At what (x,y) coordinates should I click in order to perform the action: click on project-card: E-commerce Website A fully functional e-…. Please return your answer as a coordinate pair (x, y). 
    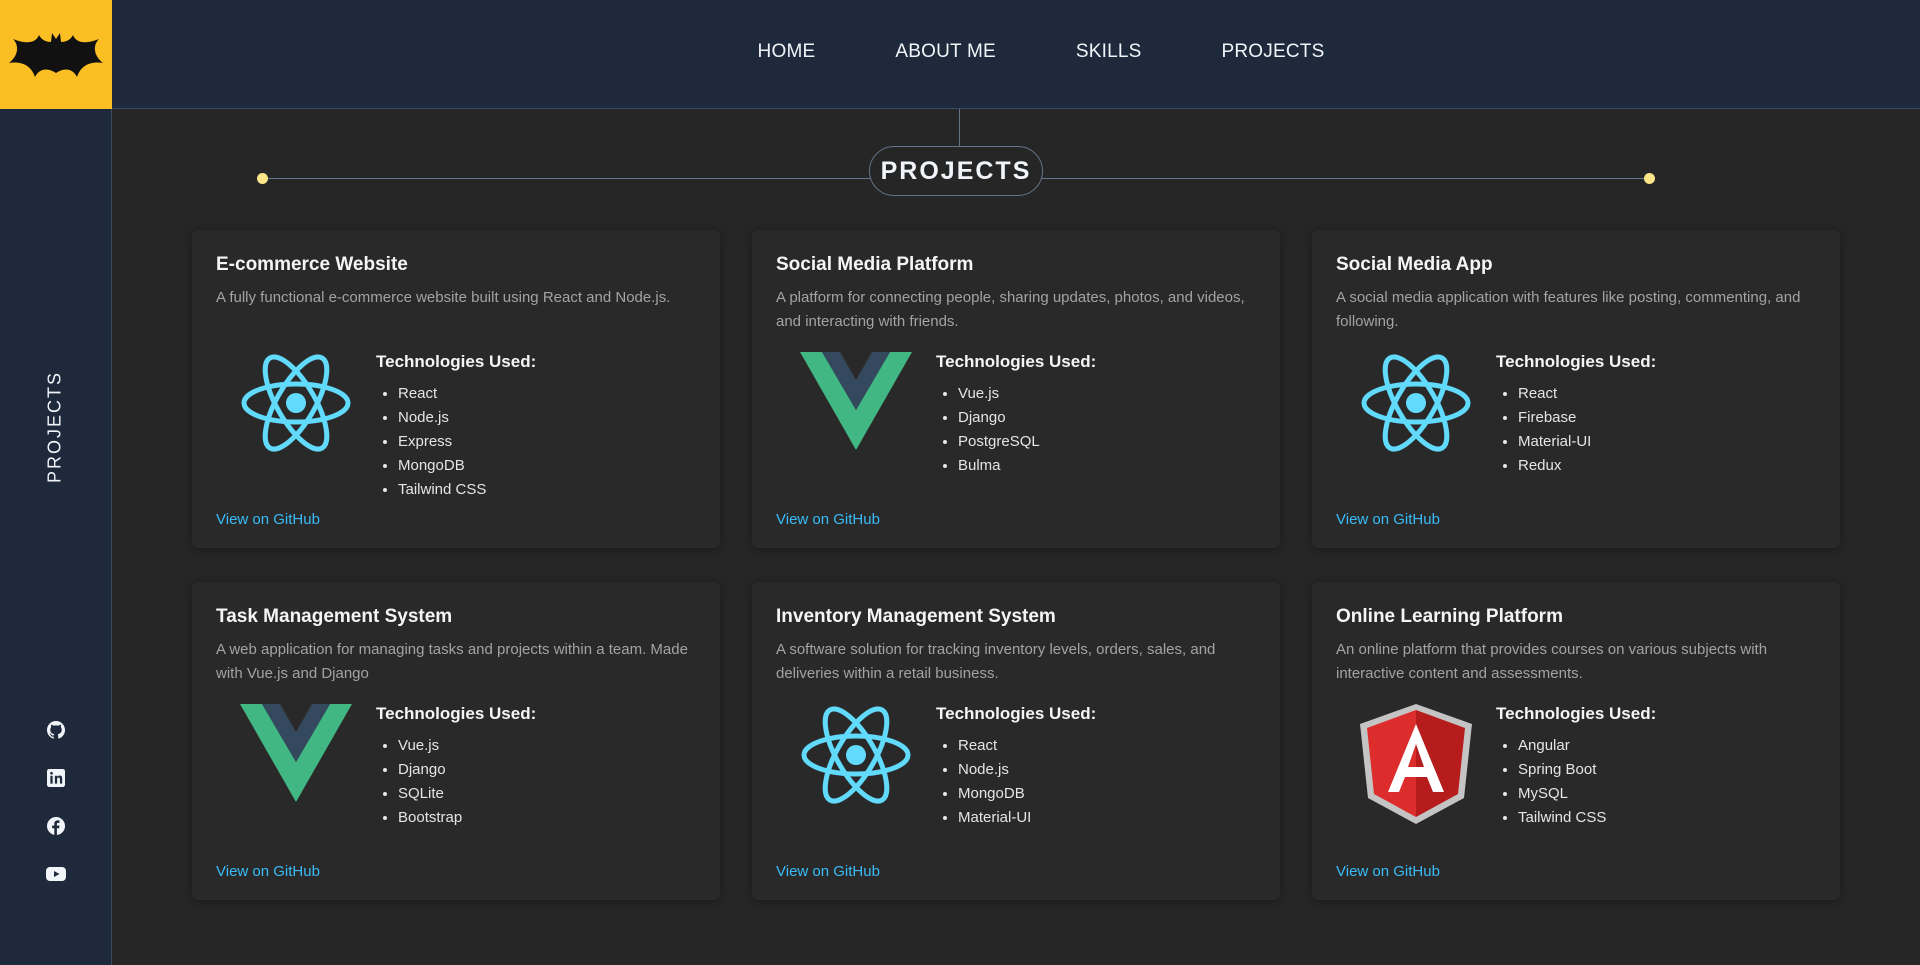
    Looking at the image, I should click on (456, 389).